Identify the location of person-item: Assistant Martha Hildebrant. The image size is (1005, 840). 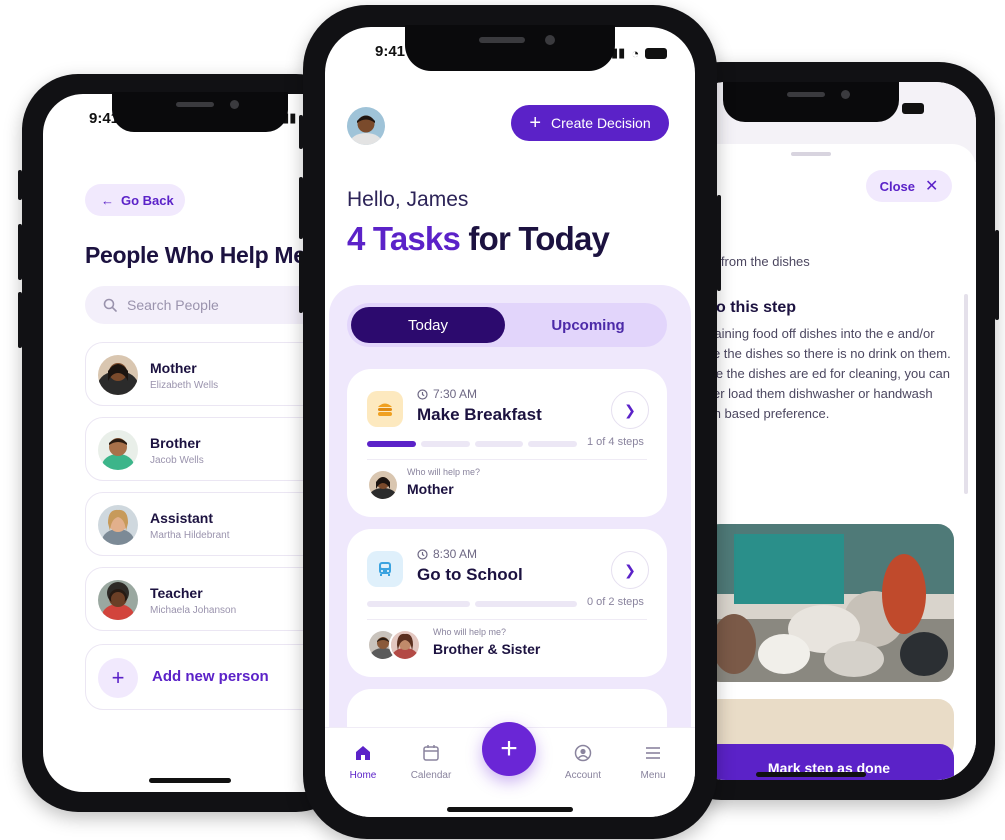
(210, 524).